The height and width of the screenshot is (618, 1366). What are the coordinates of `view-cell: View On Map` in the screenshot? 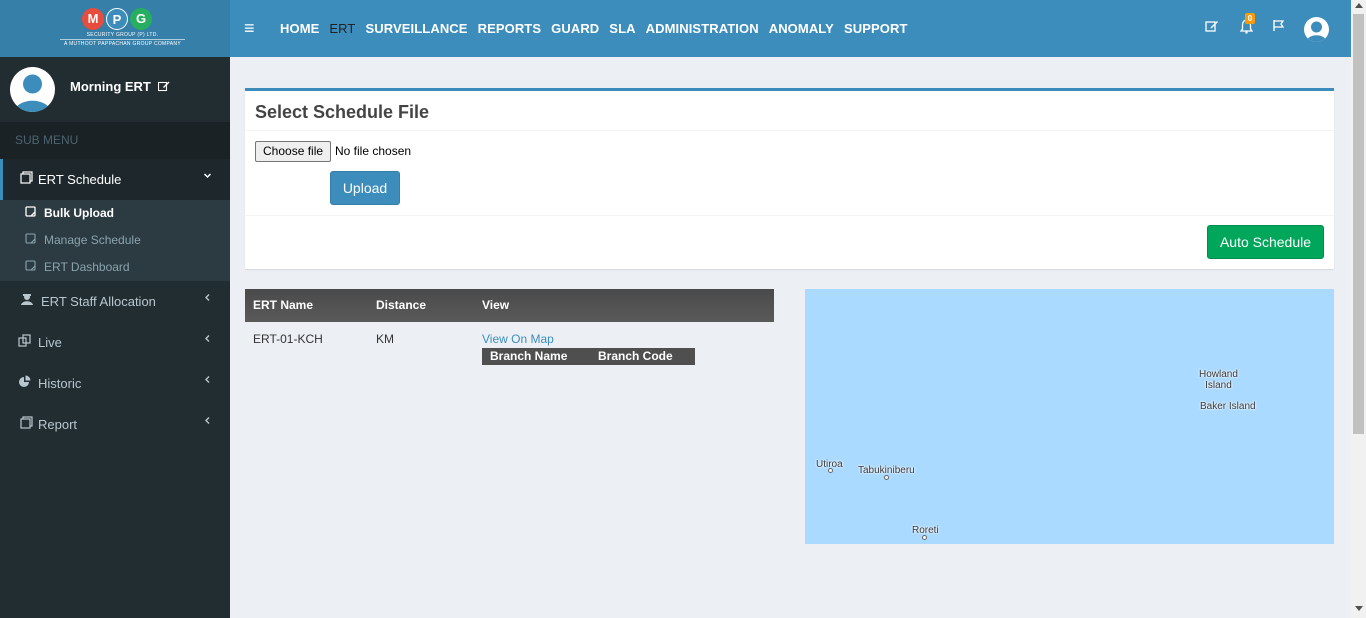 It's located at (518, 339).